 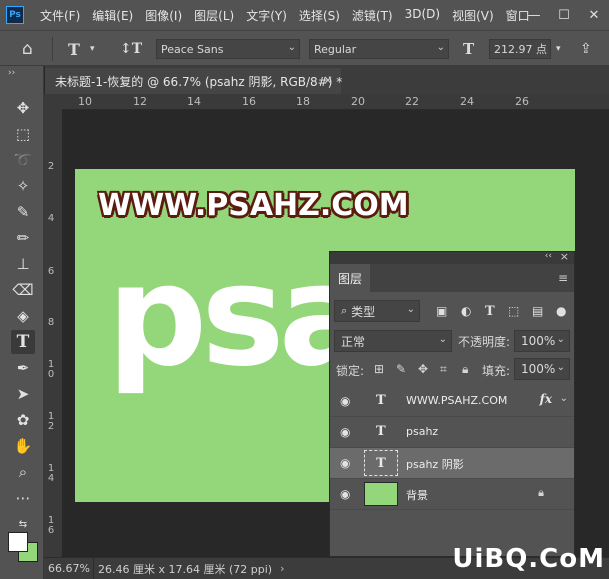 I want to click on panel-menu-icon: ≡, so click(x=563, y=278).